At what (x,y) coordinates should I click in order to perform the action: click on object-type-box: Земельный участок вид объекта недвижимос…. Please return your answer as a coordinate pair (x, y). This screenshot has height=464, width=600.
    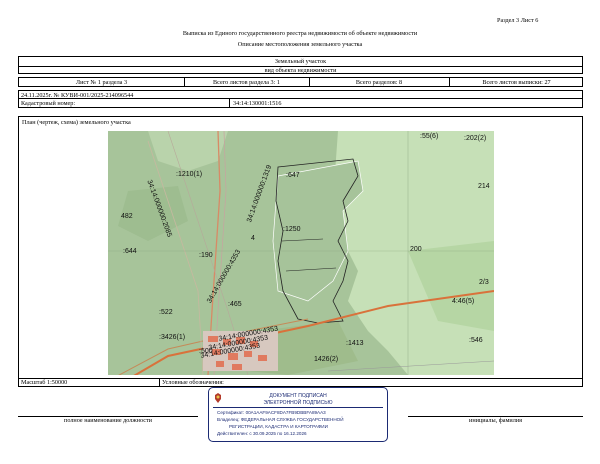
    Looking at the image, I should click on (300, 65).